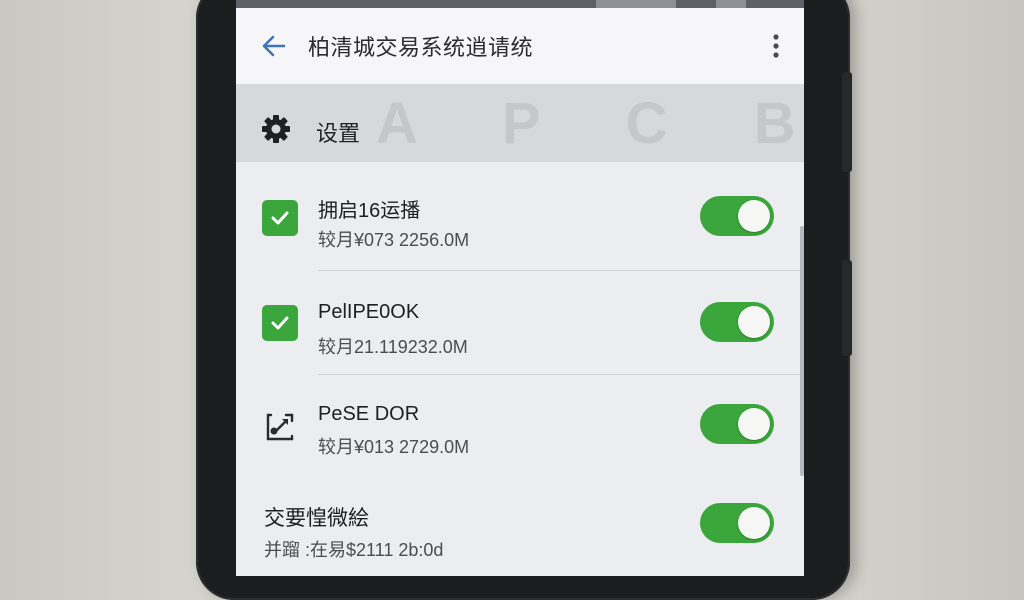 The width and height of the screenshot is (1024, 600). I want to click on list-item: PeSE DOR 较月¥013 2729.0M, so click(520, 427).